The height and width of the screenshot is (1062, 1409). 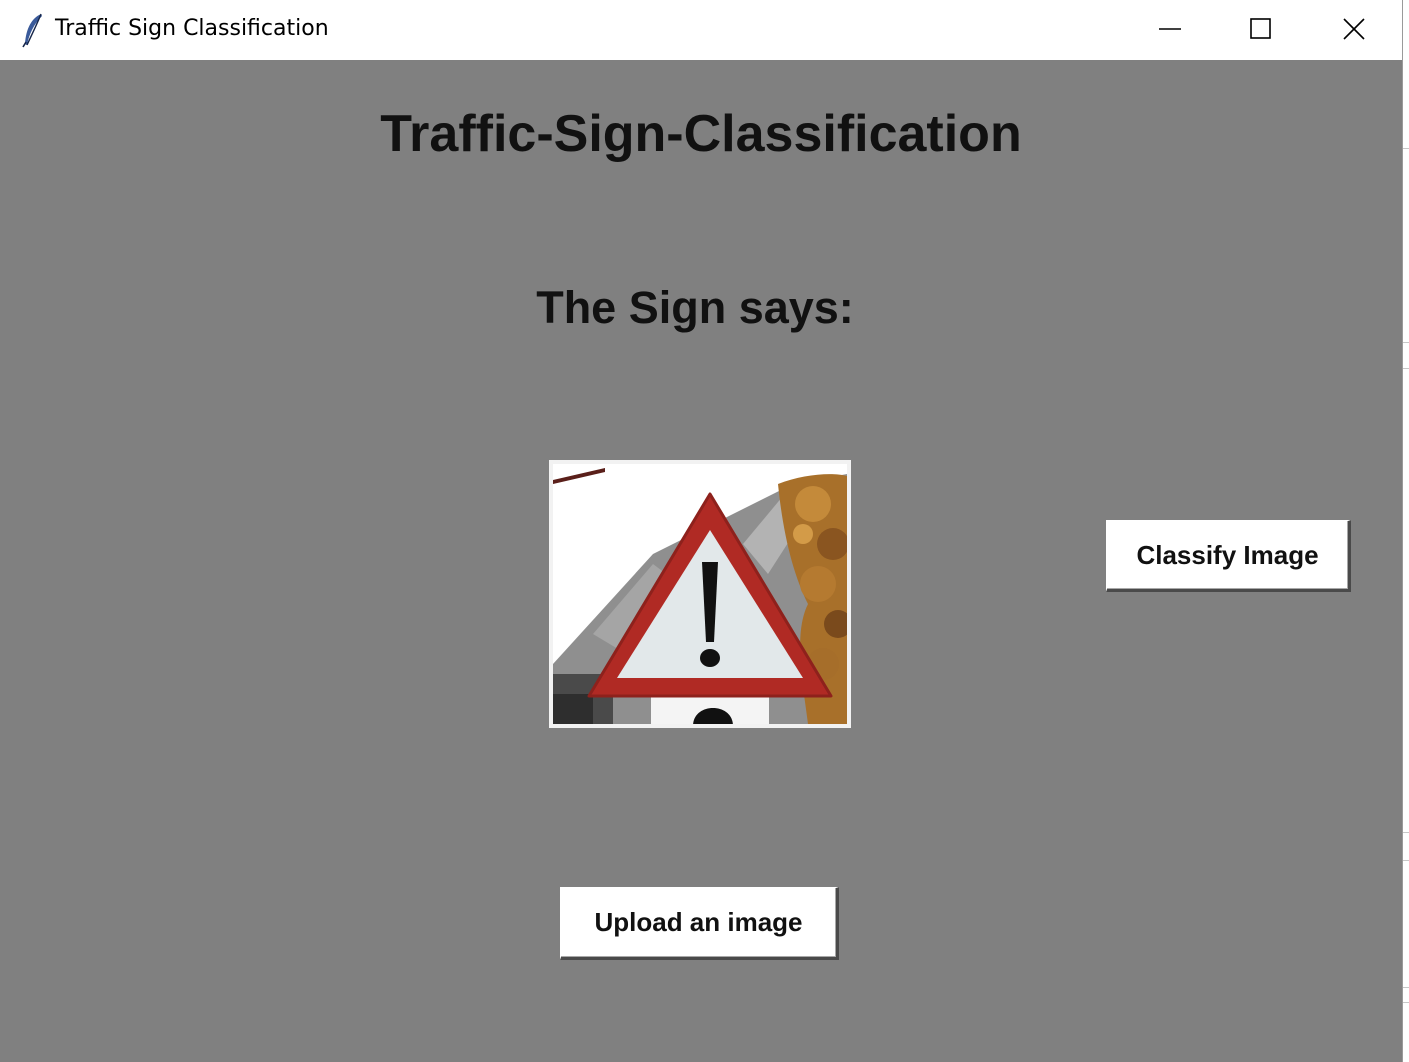 I want to click on uploaded-sign-image, so click(x=700, y=594).